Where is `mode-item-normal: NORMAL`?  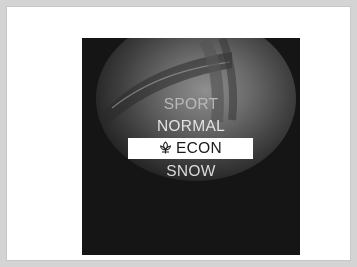
mode-item-normal: NORMAL is located at coordinates (191, 126).